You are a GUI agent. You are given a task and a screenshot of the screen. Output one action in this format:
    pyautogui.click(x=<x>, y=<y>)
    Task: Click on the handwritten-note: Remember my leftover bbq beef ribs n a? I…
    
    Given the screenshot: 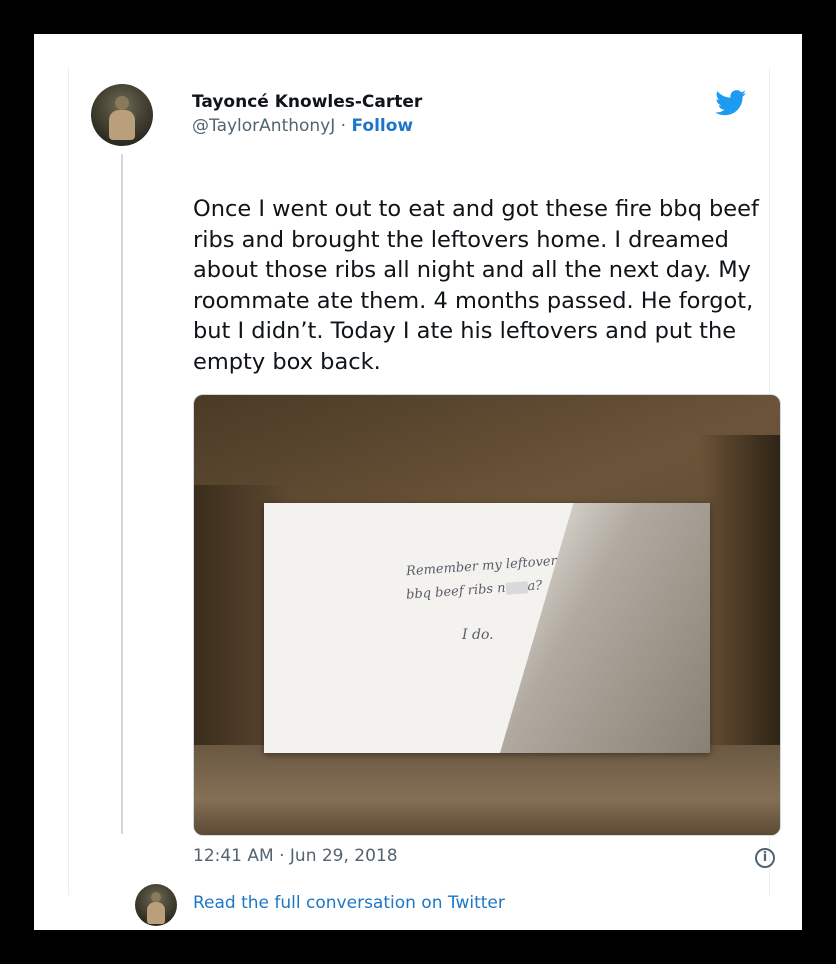 What is the action you would take?
    pyautogui.click(x=487, y=628)
    